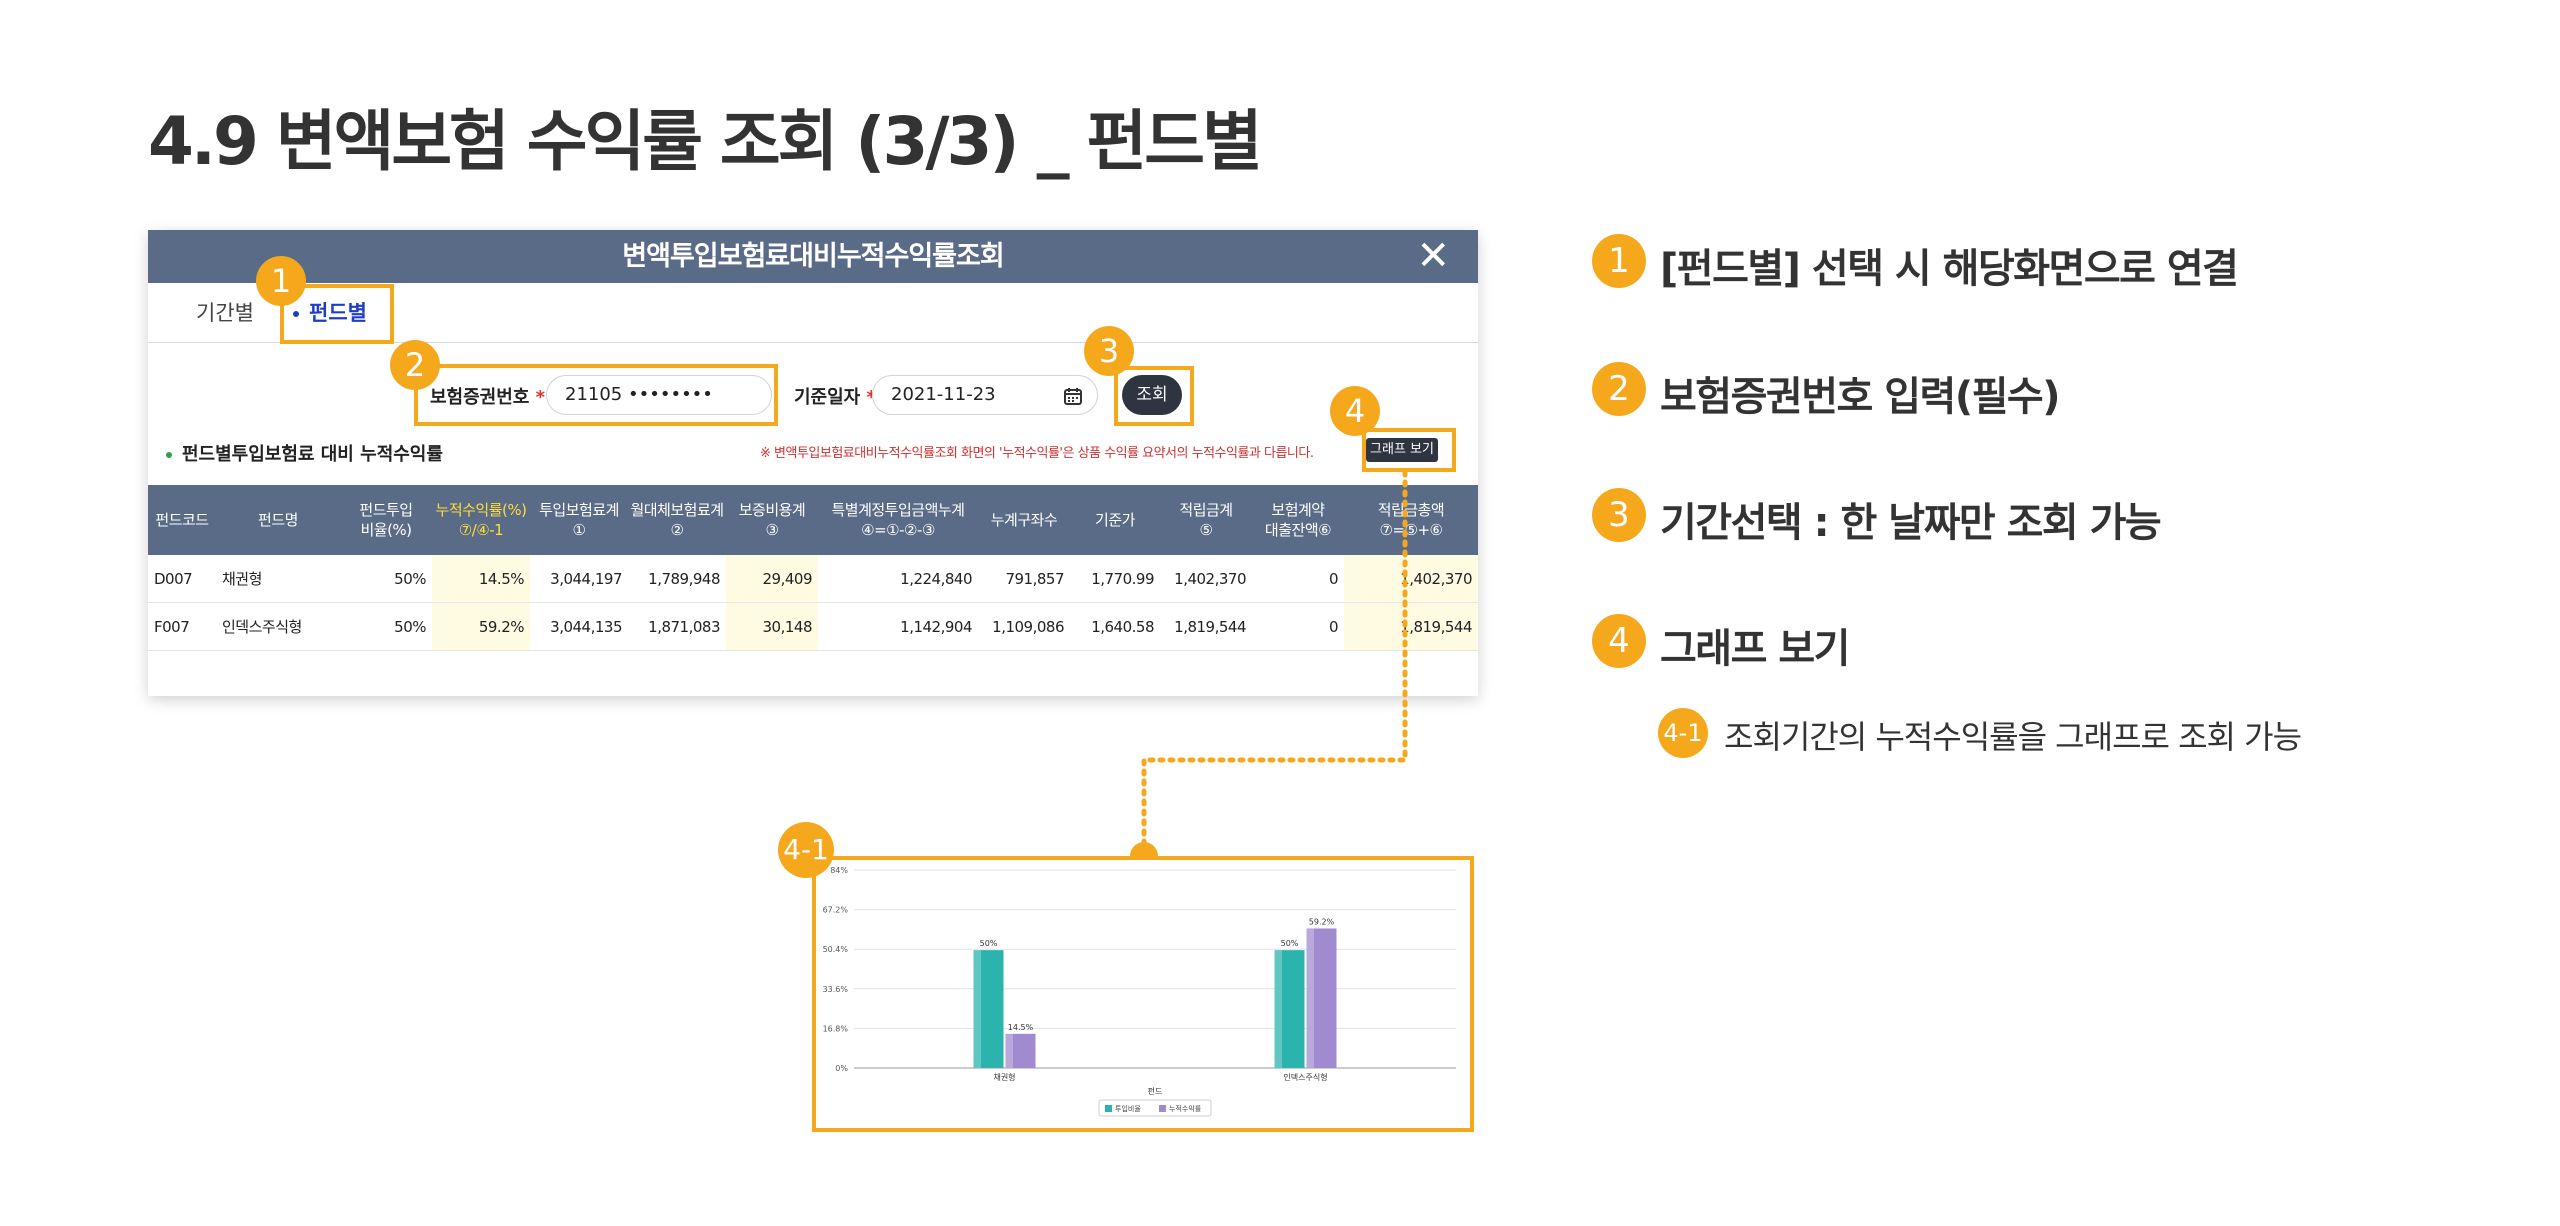  I want to click on data-label: 14.5%, so click(1021, 1027).